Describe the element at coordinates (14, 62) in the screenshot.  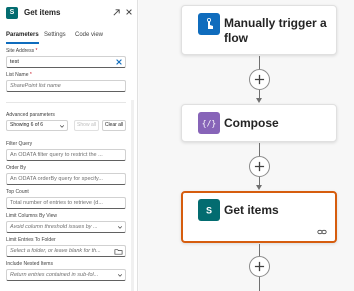
I see `site-address-value: test` at that location.